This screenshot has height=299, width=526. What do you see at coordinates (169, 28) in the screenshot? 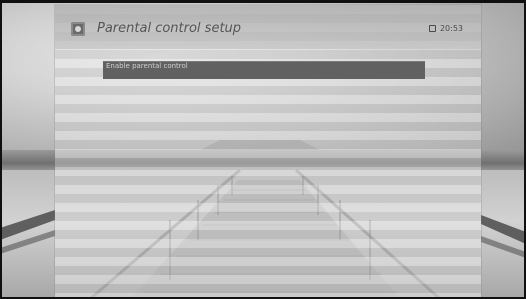
I see `page-title: Parental control setup` at bounding box center [169, 28].